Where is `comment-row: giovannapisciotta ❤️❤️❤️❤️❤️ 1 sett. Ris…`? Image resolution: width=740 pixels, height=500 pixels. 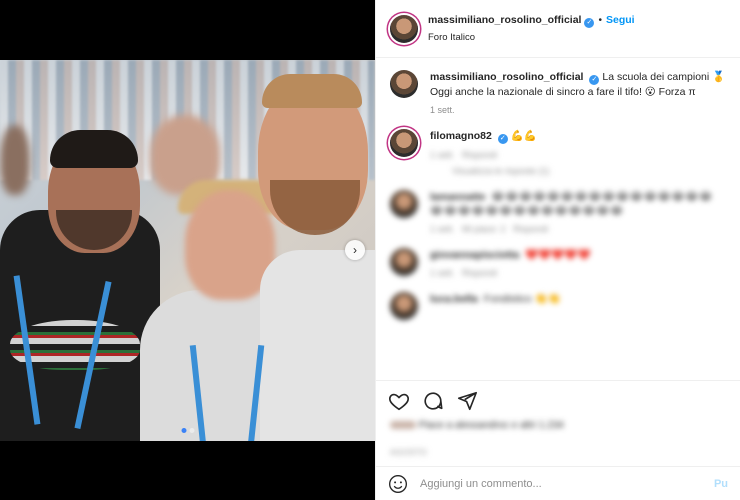
comment-row: giovannapisciotta ❤️❤️❤️❤️❤️ 1 sett. Ris… is located at coordinates (558, 263).